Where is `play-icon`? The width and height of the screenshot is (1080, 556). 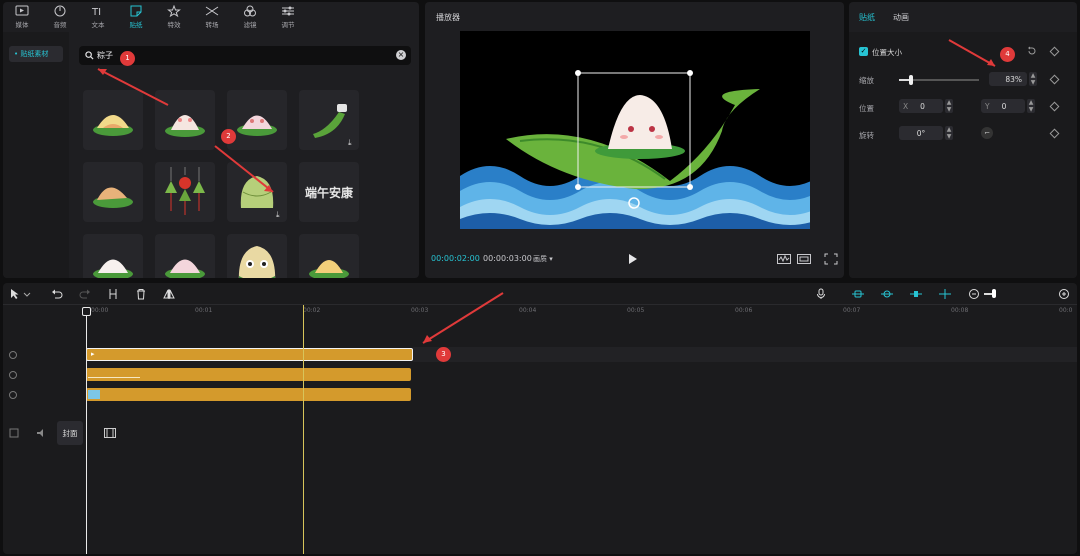
play-icon is located at coordinates (633, 259).